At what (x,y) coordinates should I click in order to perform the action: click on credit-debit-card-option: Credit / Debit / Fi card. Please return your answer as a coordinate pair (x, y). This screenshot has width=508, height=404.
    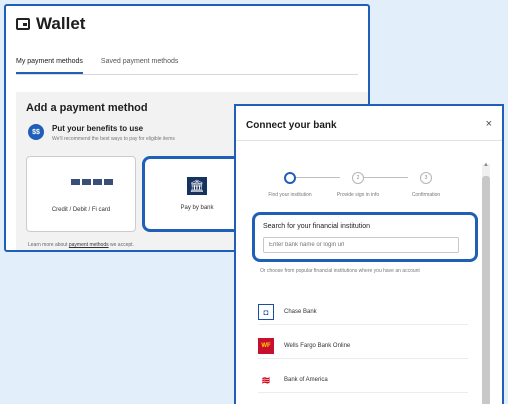
    Looking at the image, I should click on (81, 194).